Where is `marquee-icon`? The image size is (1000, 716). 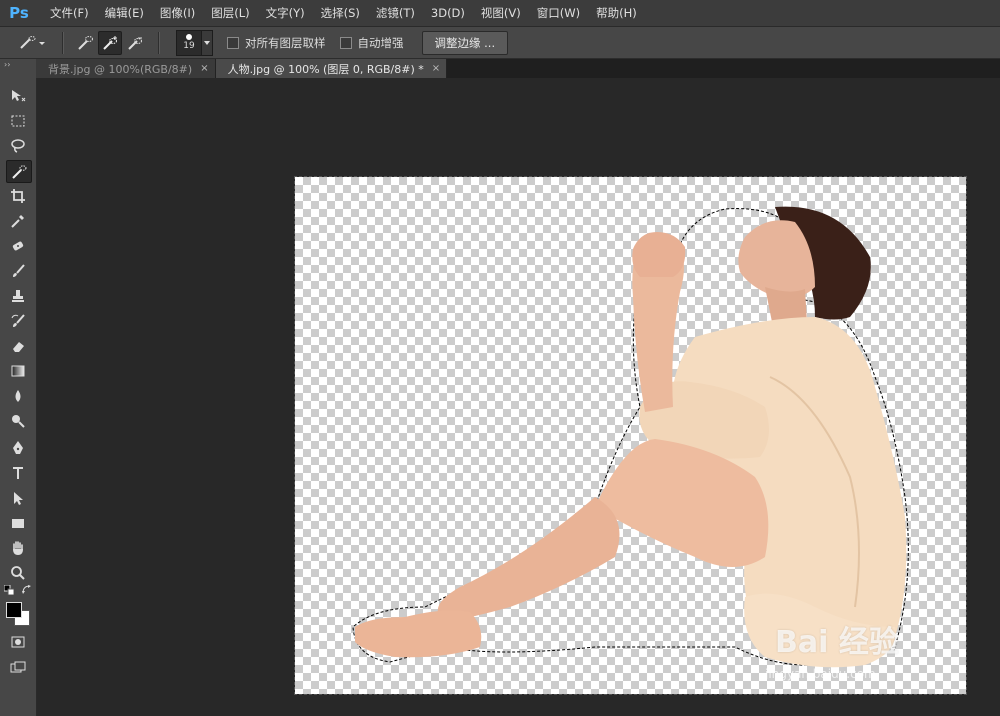 marquee-icon is located at coordinates (18, 120).